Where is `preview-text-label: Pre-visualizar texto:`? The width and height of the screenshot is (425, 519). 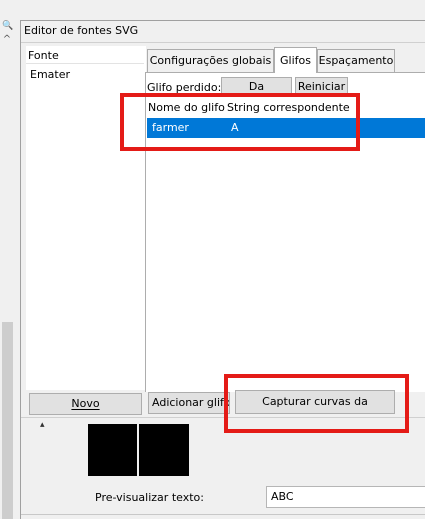
preview-text-label: Pre-visualizar texto: is located at coordinates (149, 497).